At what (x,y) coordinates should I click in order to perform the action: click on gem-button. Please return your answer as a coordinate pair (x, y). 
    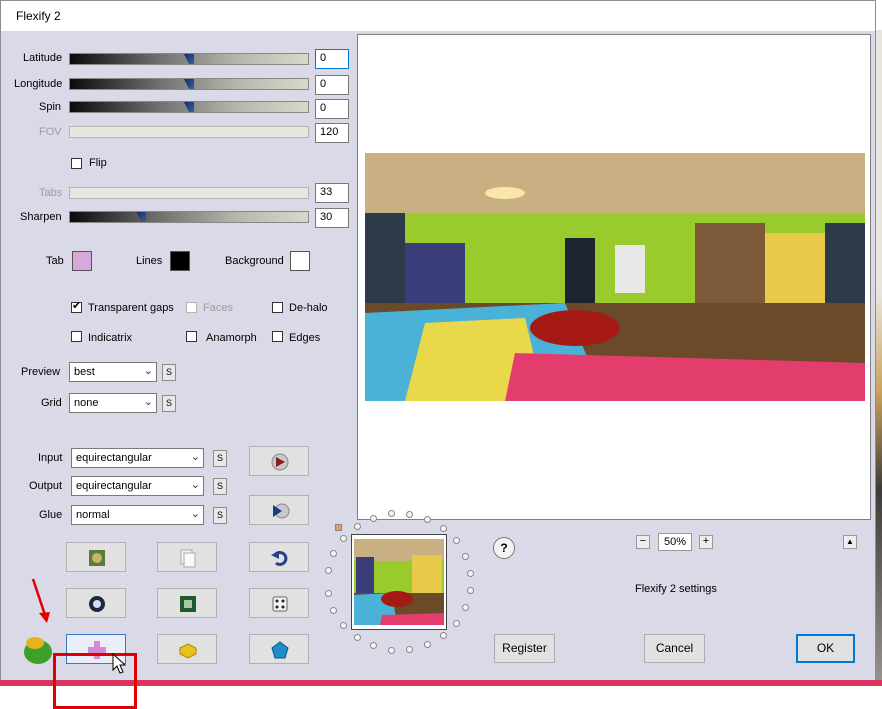
    Looking at the image, I should click on (279, 649).